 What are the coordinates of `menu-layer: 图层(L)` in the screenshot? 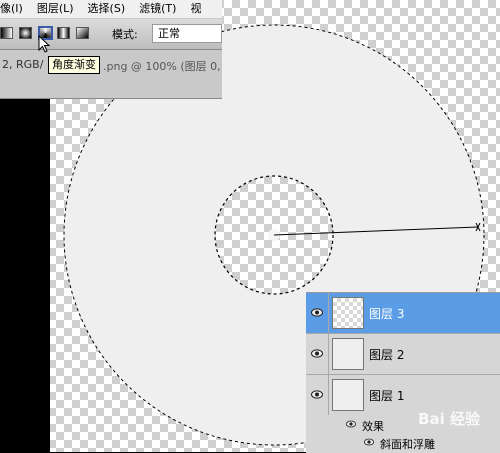 It's located at (55, 9).